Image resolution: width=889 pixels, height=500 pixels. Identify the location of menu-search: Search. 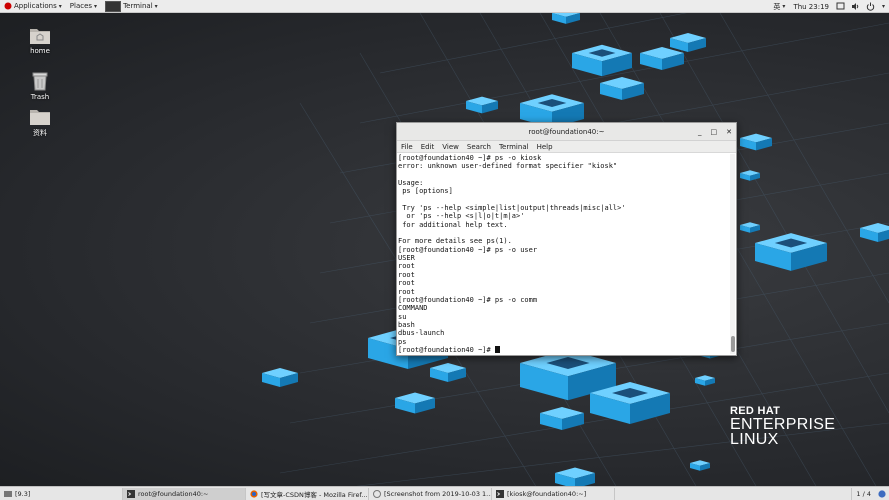
(479, 147).